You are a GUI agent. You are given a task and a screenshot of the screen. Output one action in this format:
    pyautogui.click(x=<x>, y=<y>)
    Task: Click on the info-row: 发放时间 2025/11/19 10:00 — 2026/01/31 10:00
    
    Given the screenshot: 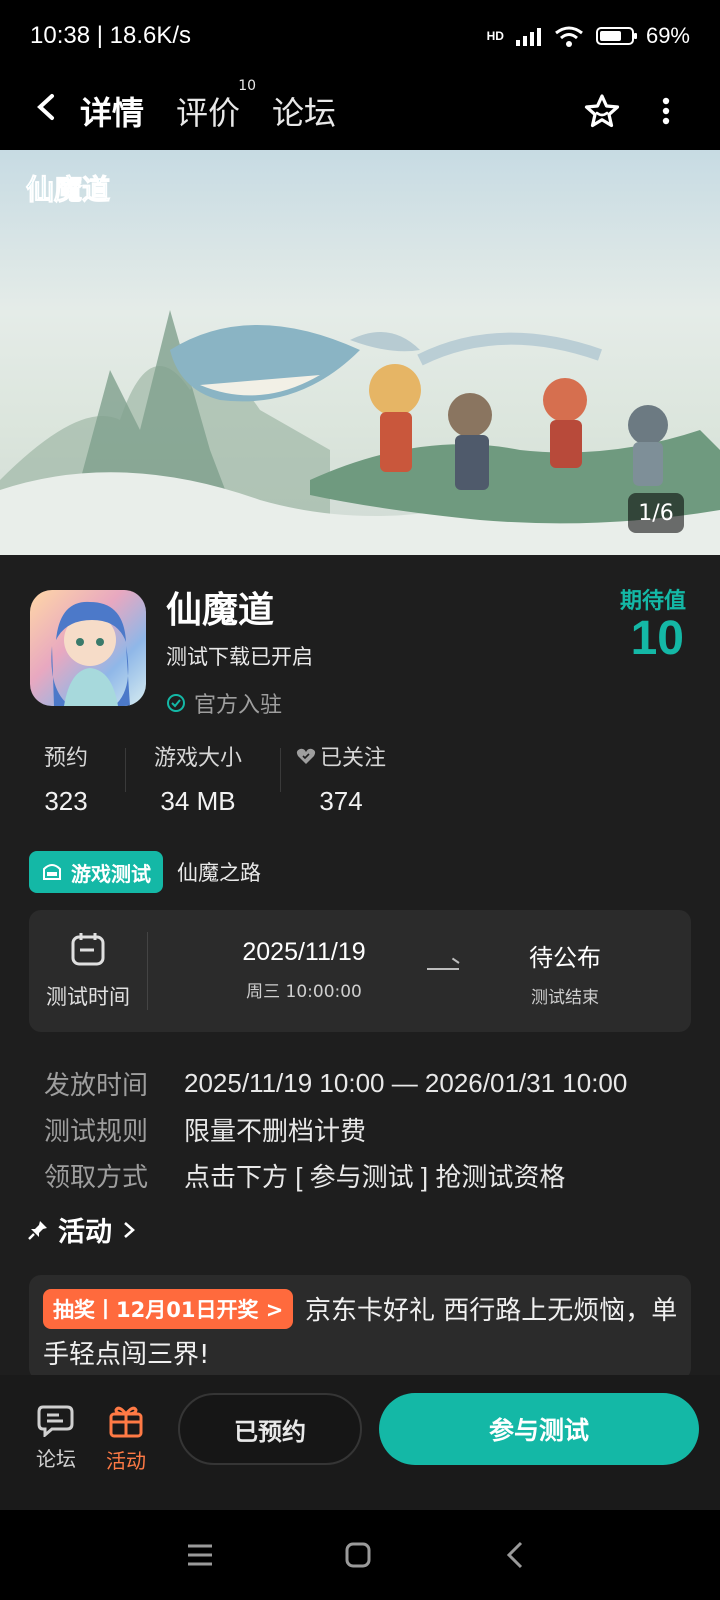 What is the action you would take?
    pyautogui.click(x=335, y=1083)
    